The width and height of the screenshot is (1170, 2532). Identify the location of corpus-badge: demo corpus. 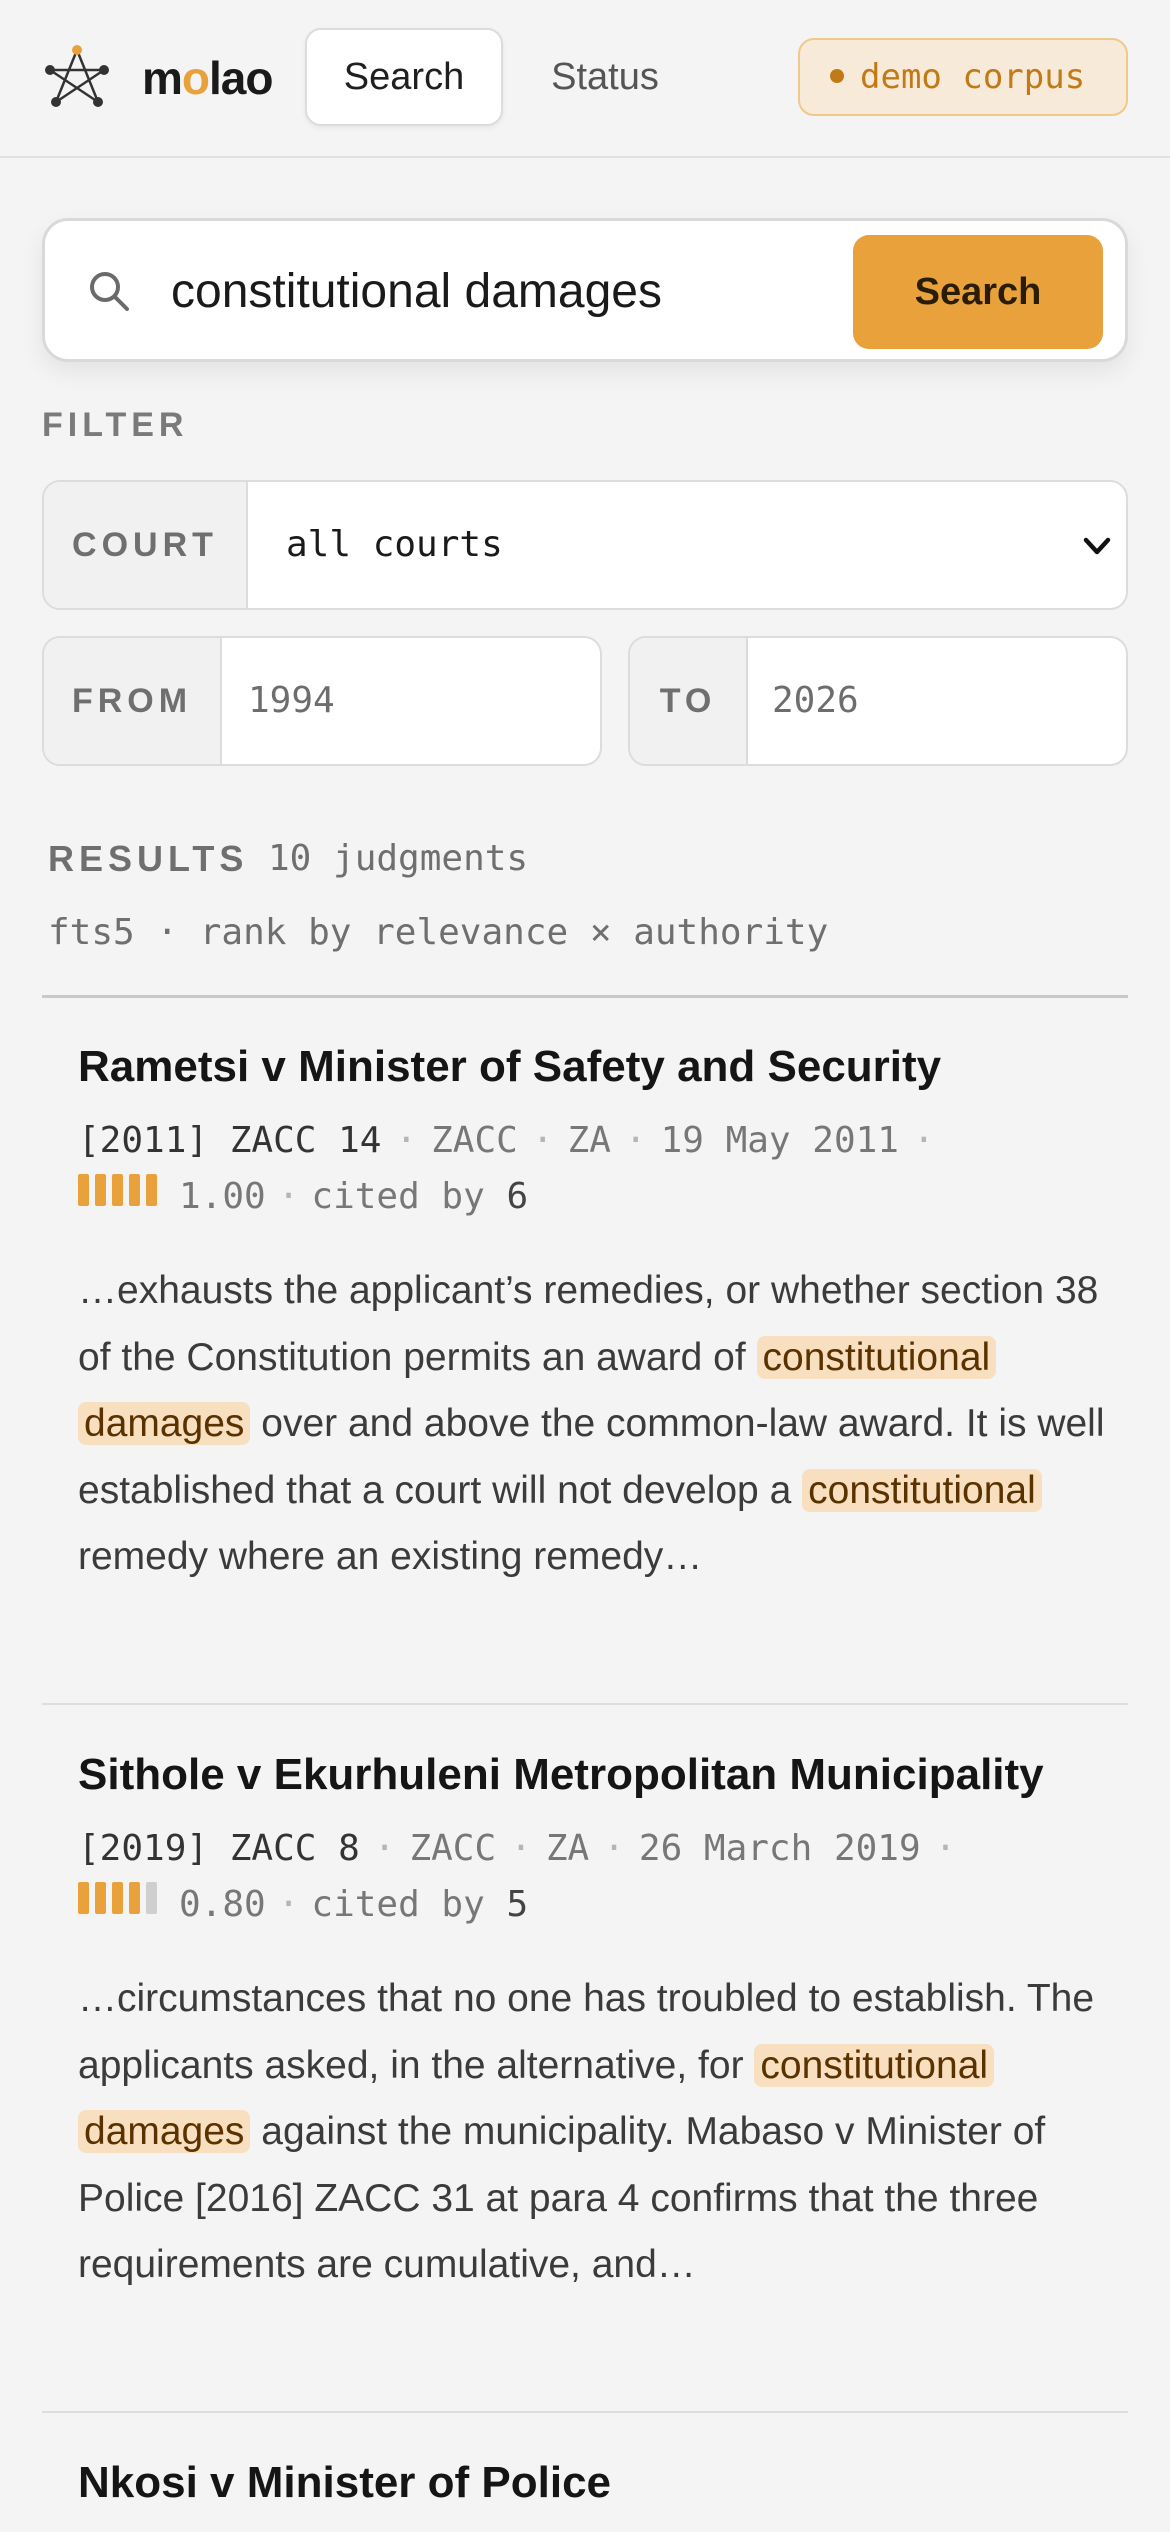
(963, 77).